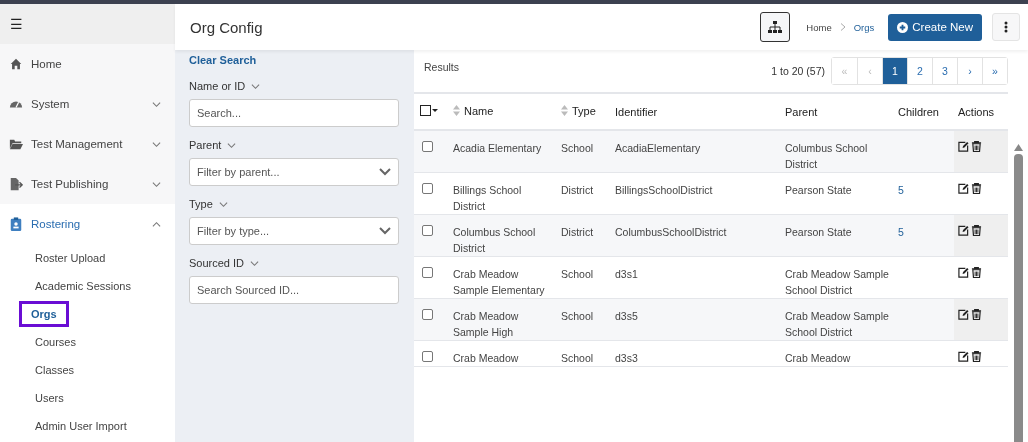 The width and height of the screenshot is (1028, 442). I want to click on more-icon, so click(1006, 27).